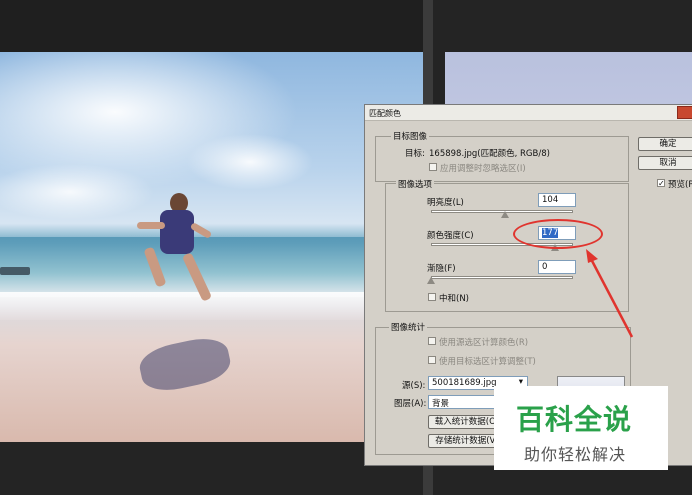 This screenshot has width=692, height=495. I want to click on fade-slider, so click(502, 277).